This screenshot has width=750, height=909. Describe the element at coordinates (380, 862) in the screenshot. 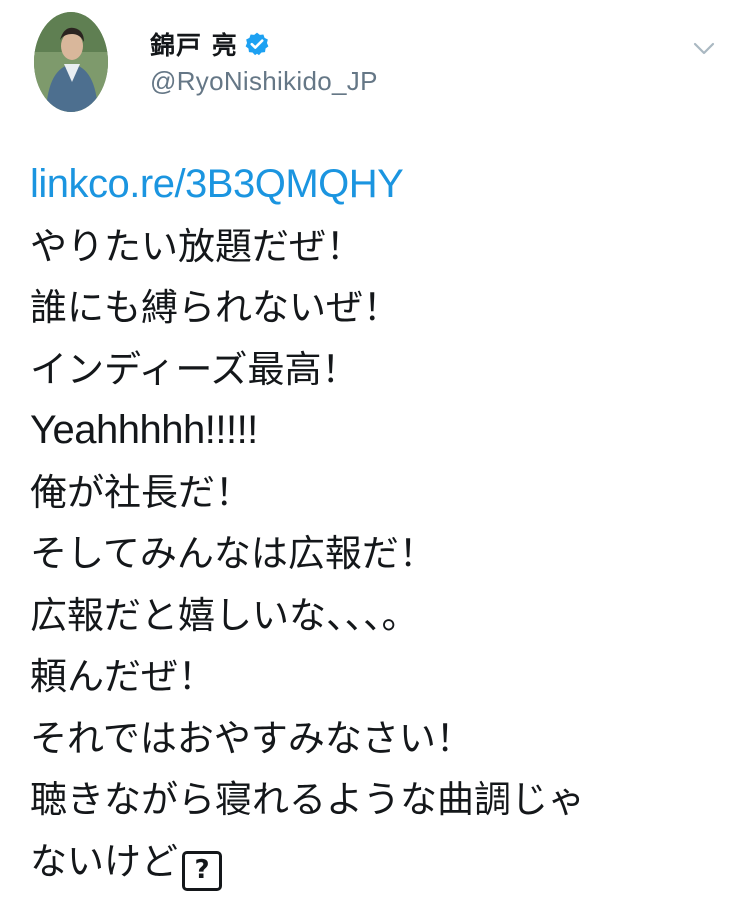

I see `tweet-line-last: ないけど?` at that location.